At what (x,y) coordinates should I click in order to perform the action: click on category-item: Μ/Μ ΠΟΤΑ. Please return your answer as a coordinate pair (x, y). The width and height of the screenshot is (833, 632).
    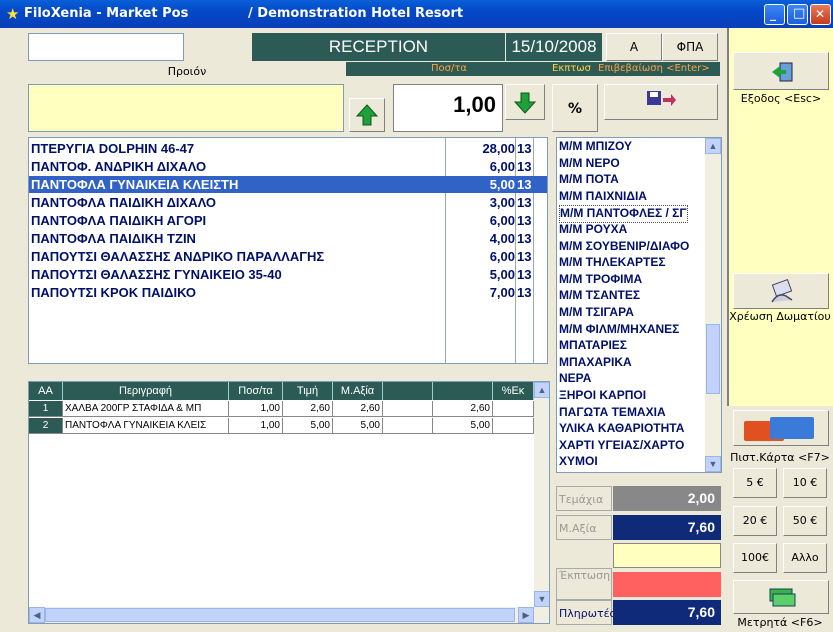
    Looking at the image, I should click on (589, 180).